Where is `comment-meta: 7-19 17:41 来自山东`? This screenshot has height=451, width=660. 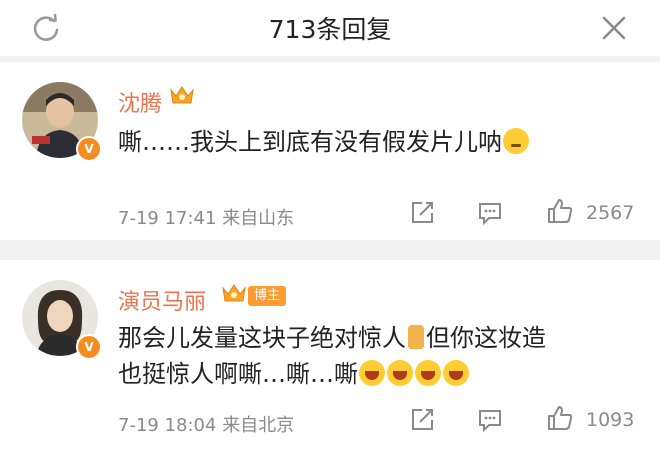 comment-meta: 7-19 17:41 来自山东 is located at coordinates (206, 217).